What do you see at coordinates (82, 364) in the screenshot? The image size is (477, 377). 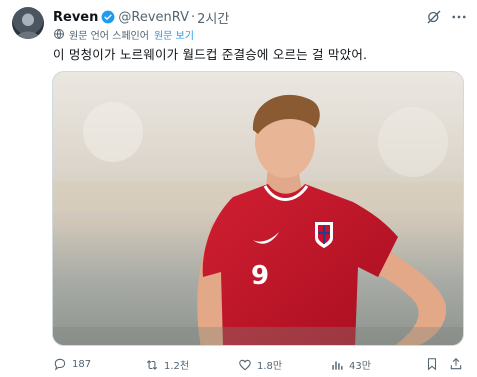 I see `reply-count: 187` at bounding box center [82, 364].